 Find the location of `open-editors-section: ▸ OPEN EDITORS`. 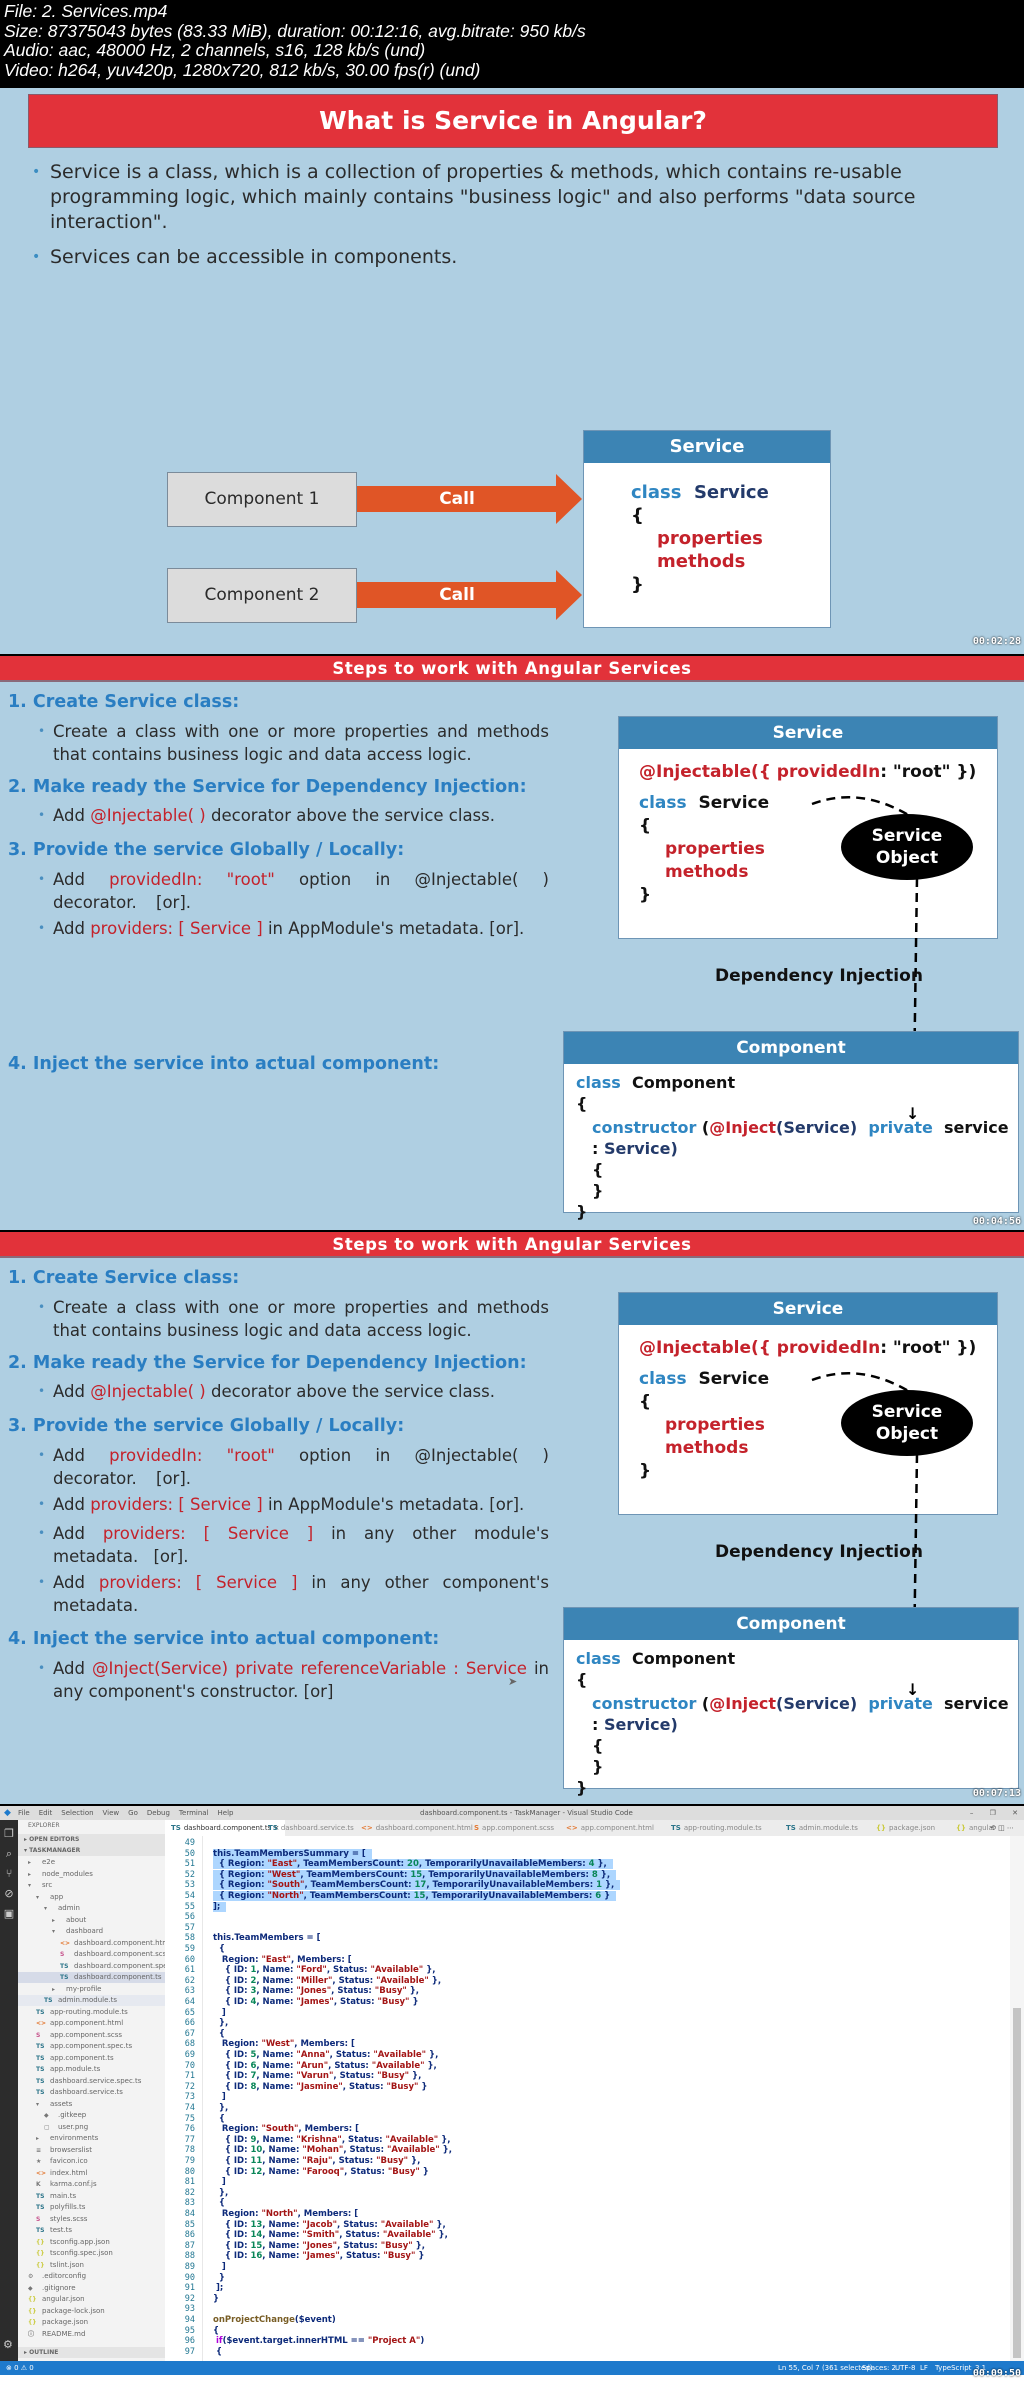

open-editors-section: ▸ OPEN EDITORS is located at coordinates (91, 1839).